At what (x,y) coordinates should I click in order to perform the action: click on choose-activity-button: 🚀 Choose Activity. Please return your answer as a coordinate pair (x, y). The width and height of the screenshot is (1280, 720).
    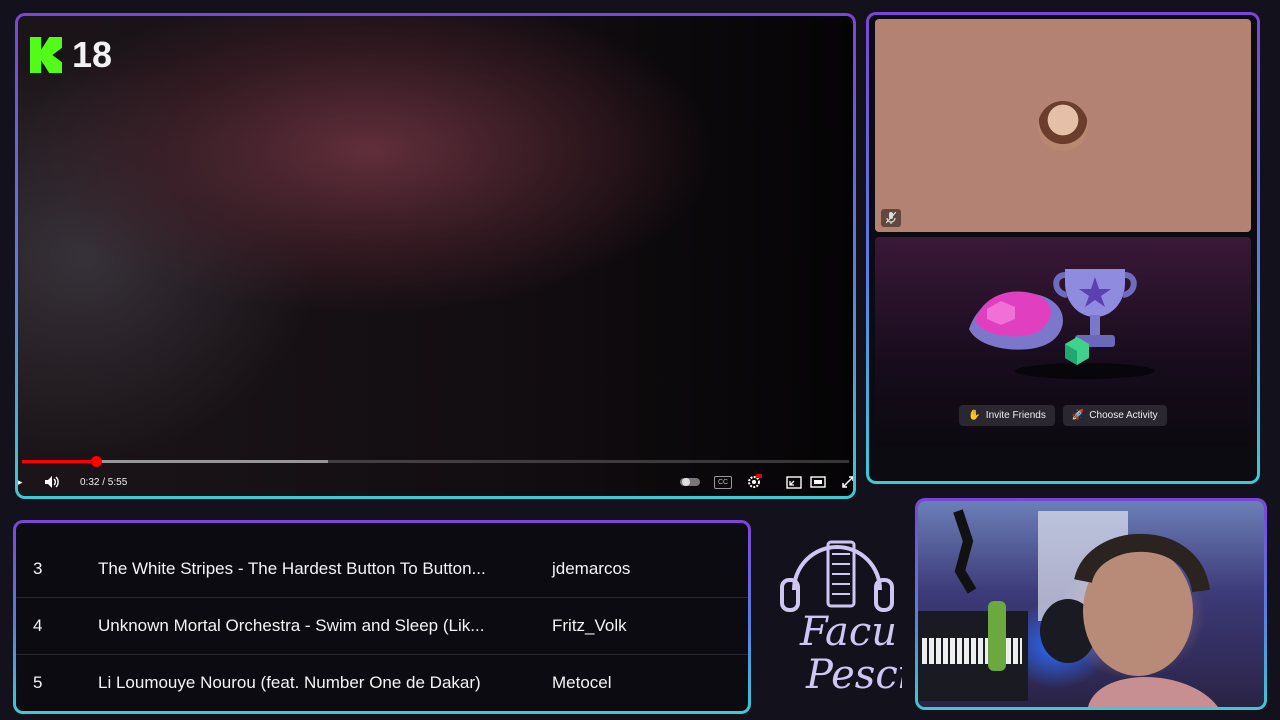
    Looking at the image, I should click on (1114, 415).